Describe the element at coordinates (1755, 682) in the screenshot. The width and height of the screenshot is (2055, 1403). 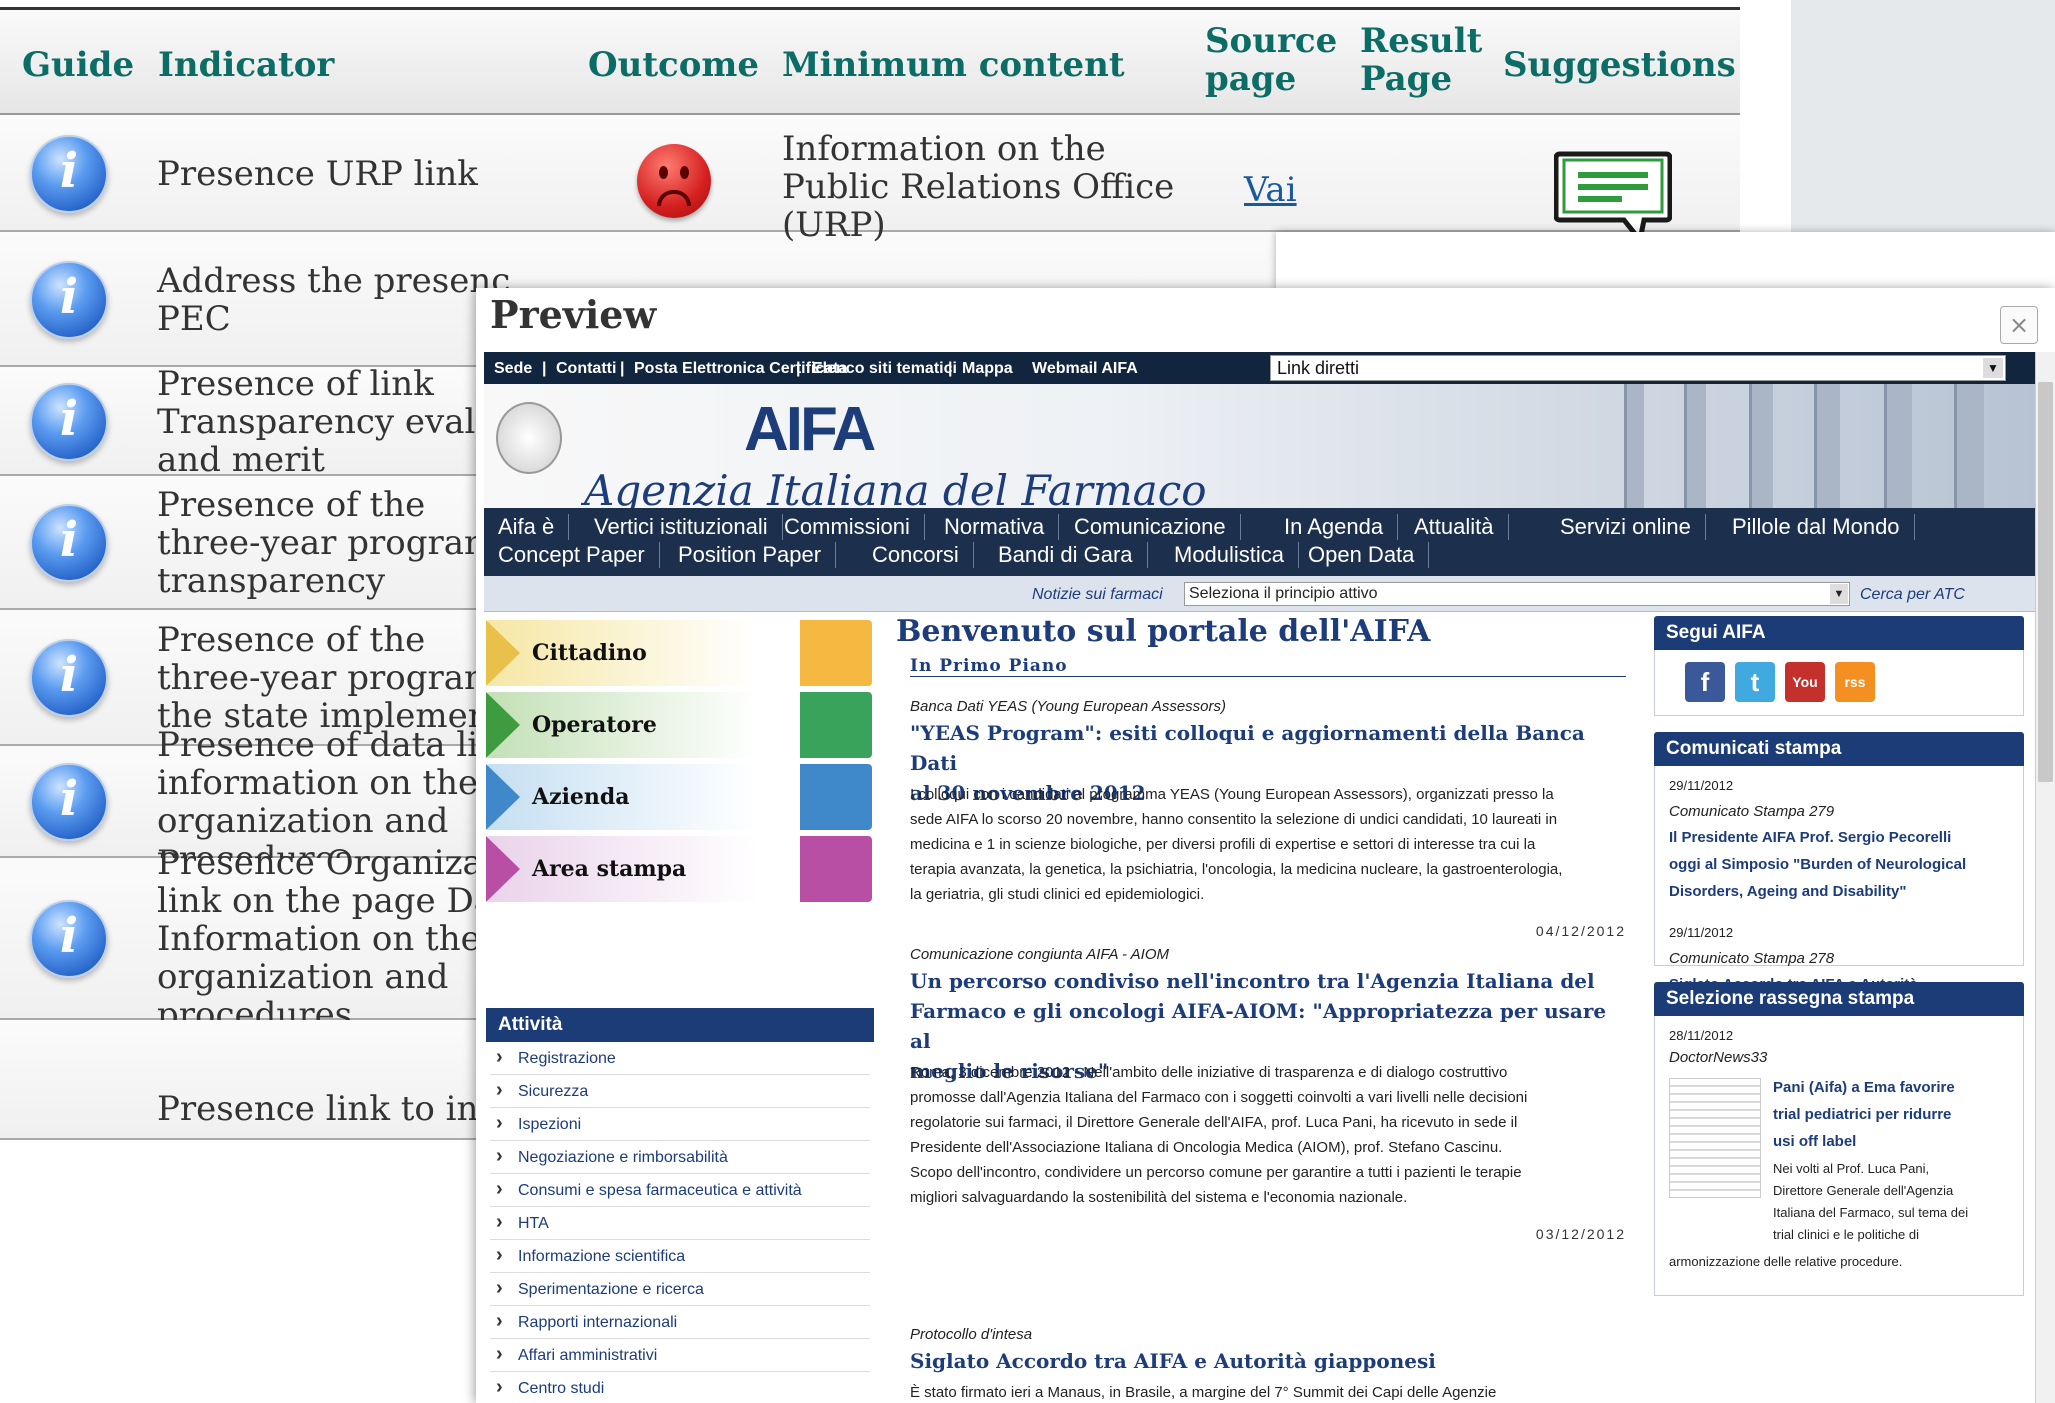
I see `twitter-icon: t` at that location.